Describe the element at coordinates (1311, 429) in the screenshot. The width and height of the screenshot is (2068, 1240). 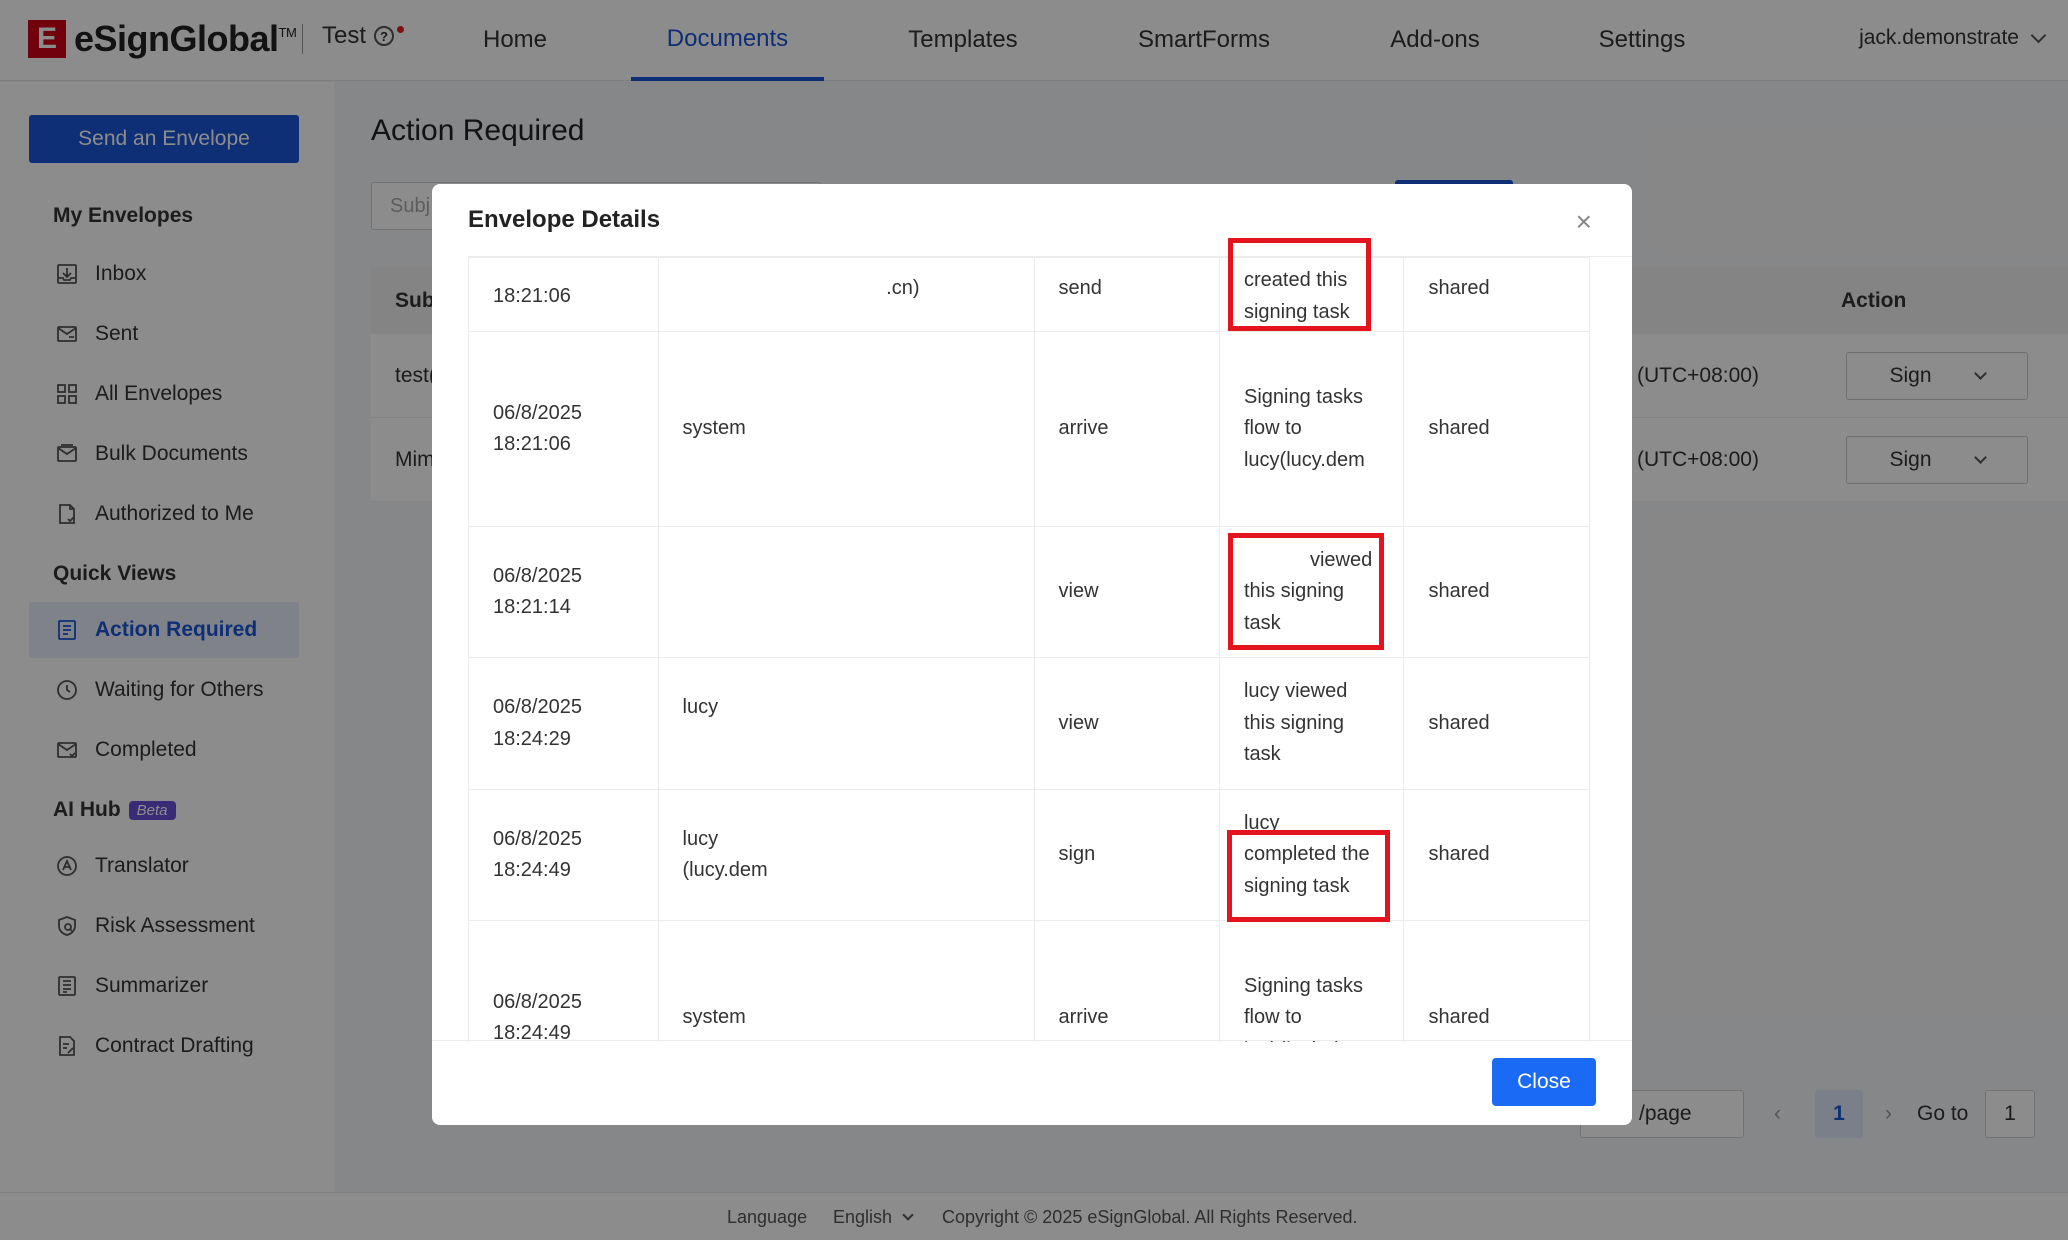
I see `log-description: Signing tasks flow to lucy(lucy.dem` at that location.